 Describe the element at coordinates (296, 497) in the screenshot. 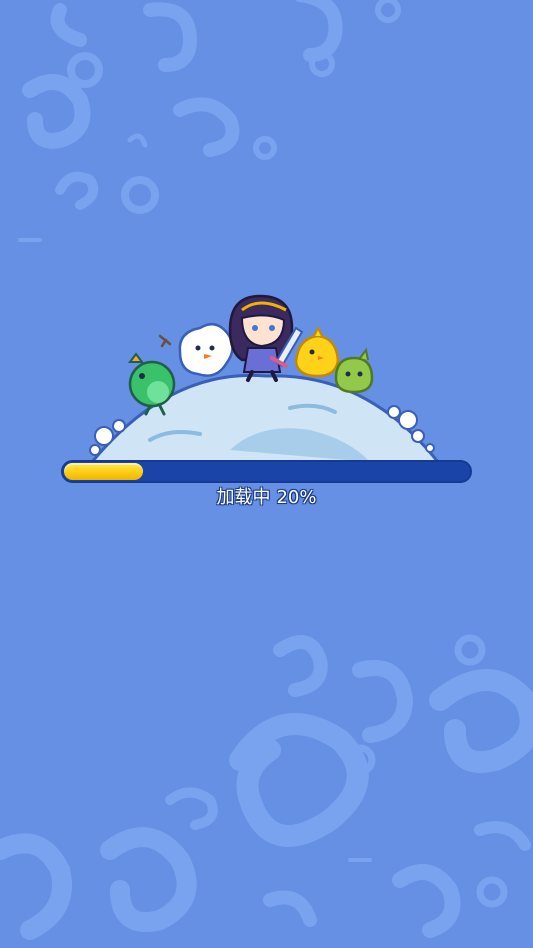

I see `loading-percent: 20%` at that location.